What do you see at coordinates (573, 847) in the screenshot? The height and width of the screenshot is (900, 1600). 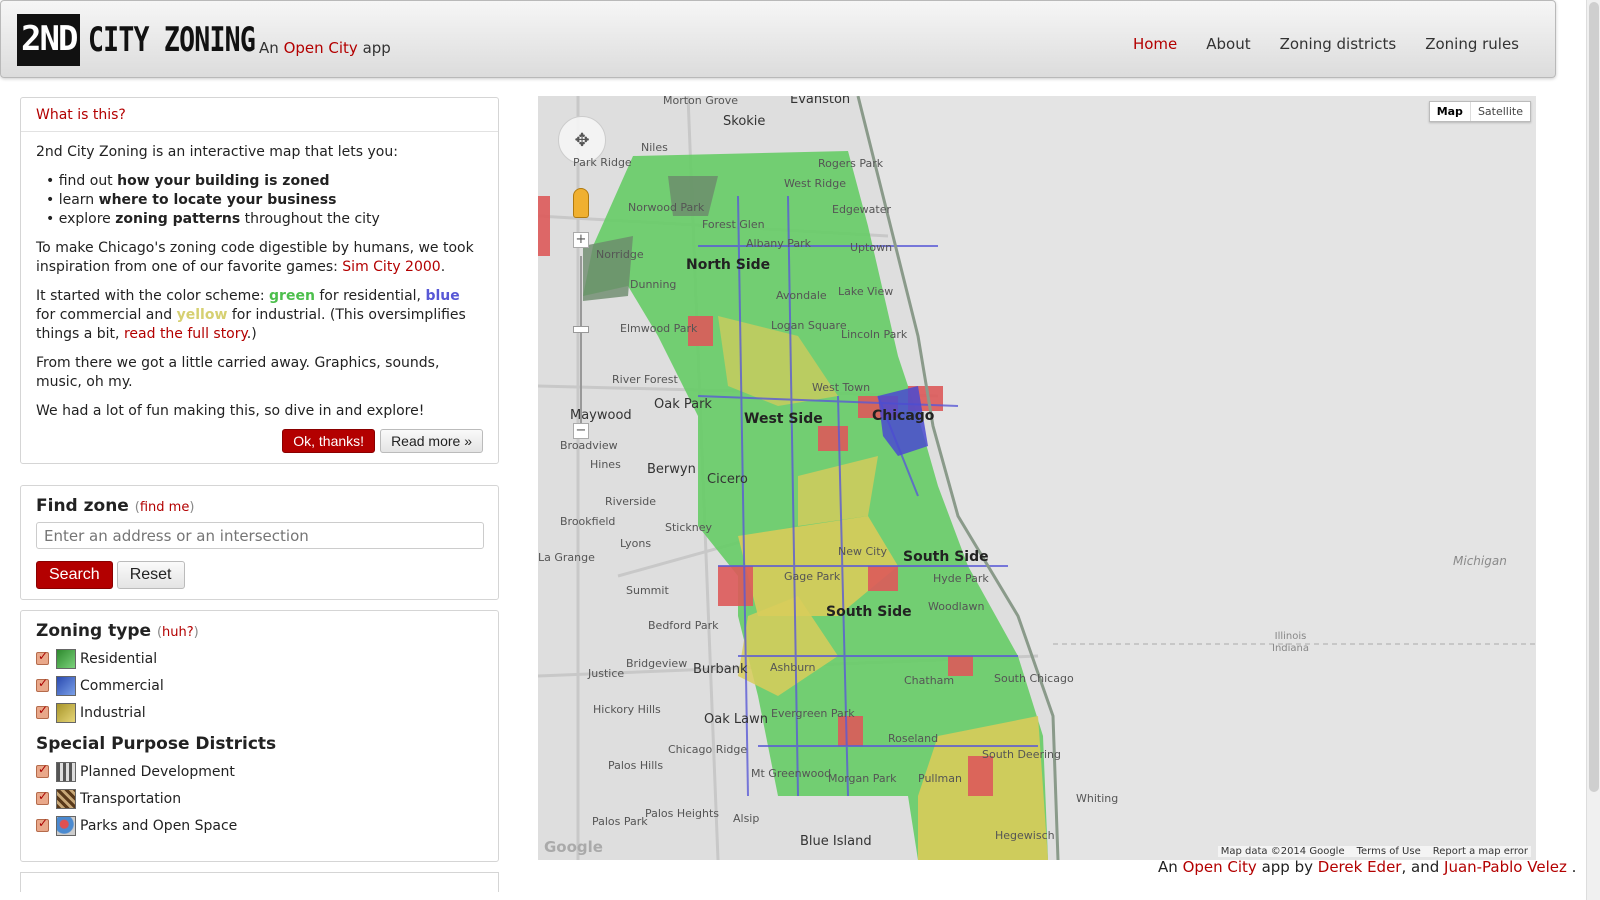 I see `google-logo: Google` at bounding box center [573, 847].